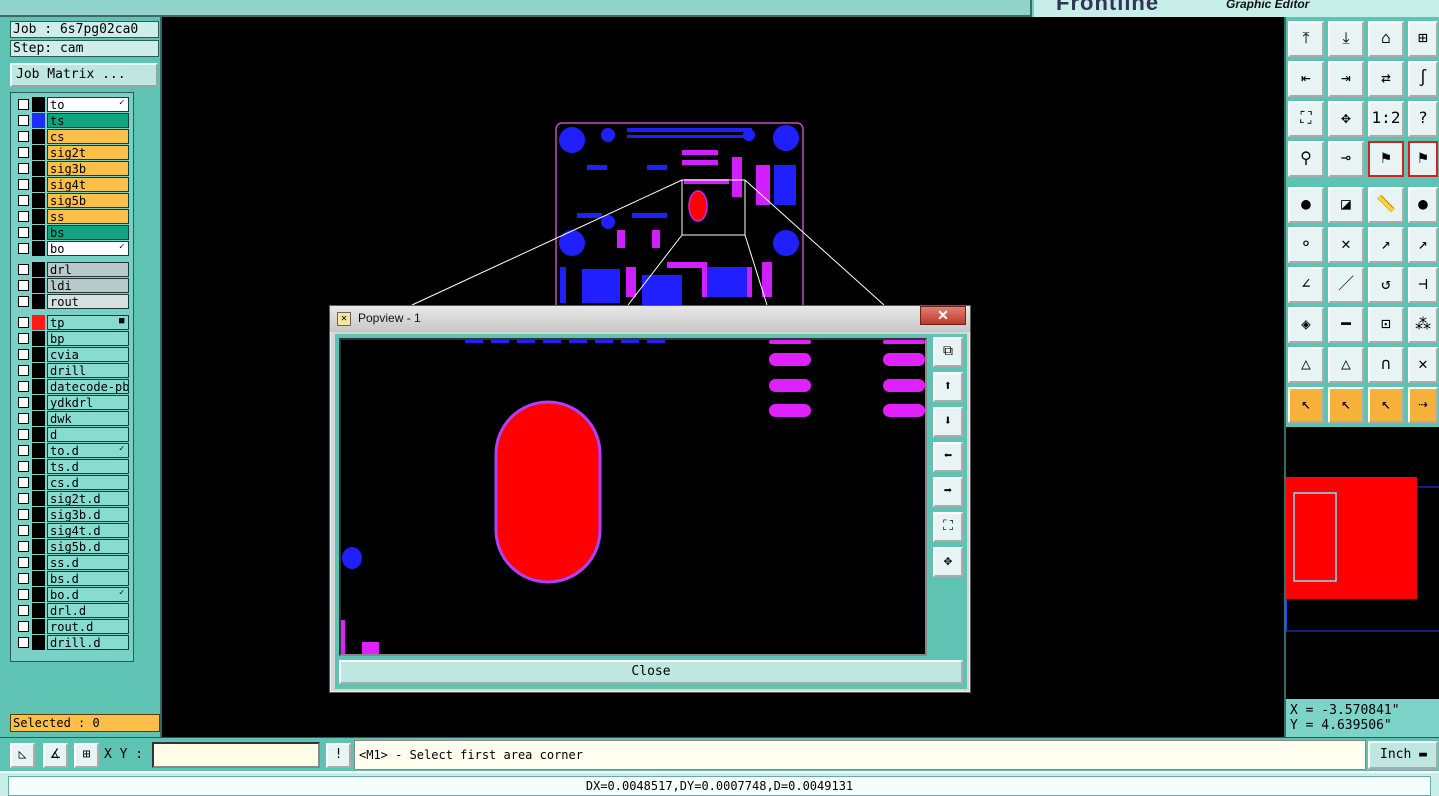  I want to click on export-icon: ⇥, so click(1346, 79).